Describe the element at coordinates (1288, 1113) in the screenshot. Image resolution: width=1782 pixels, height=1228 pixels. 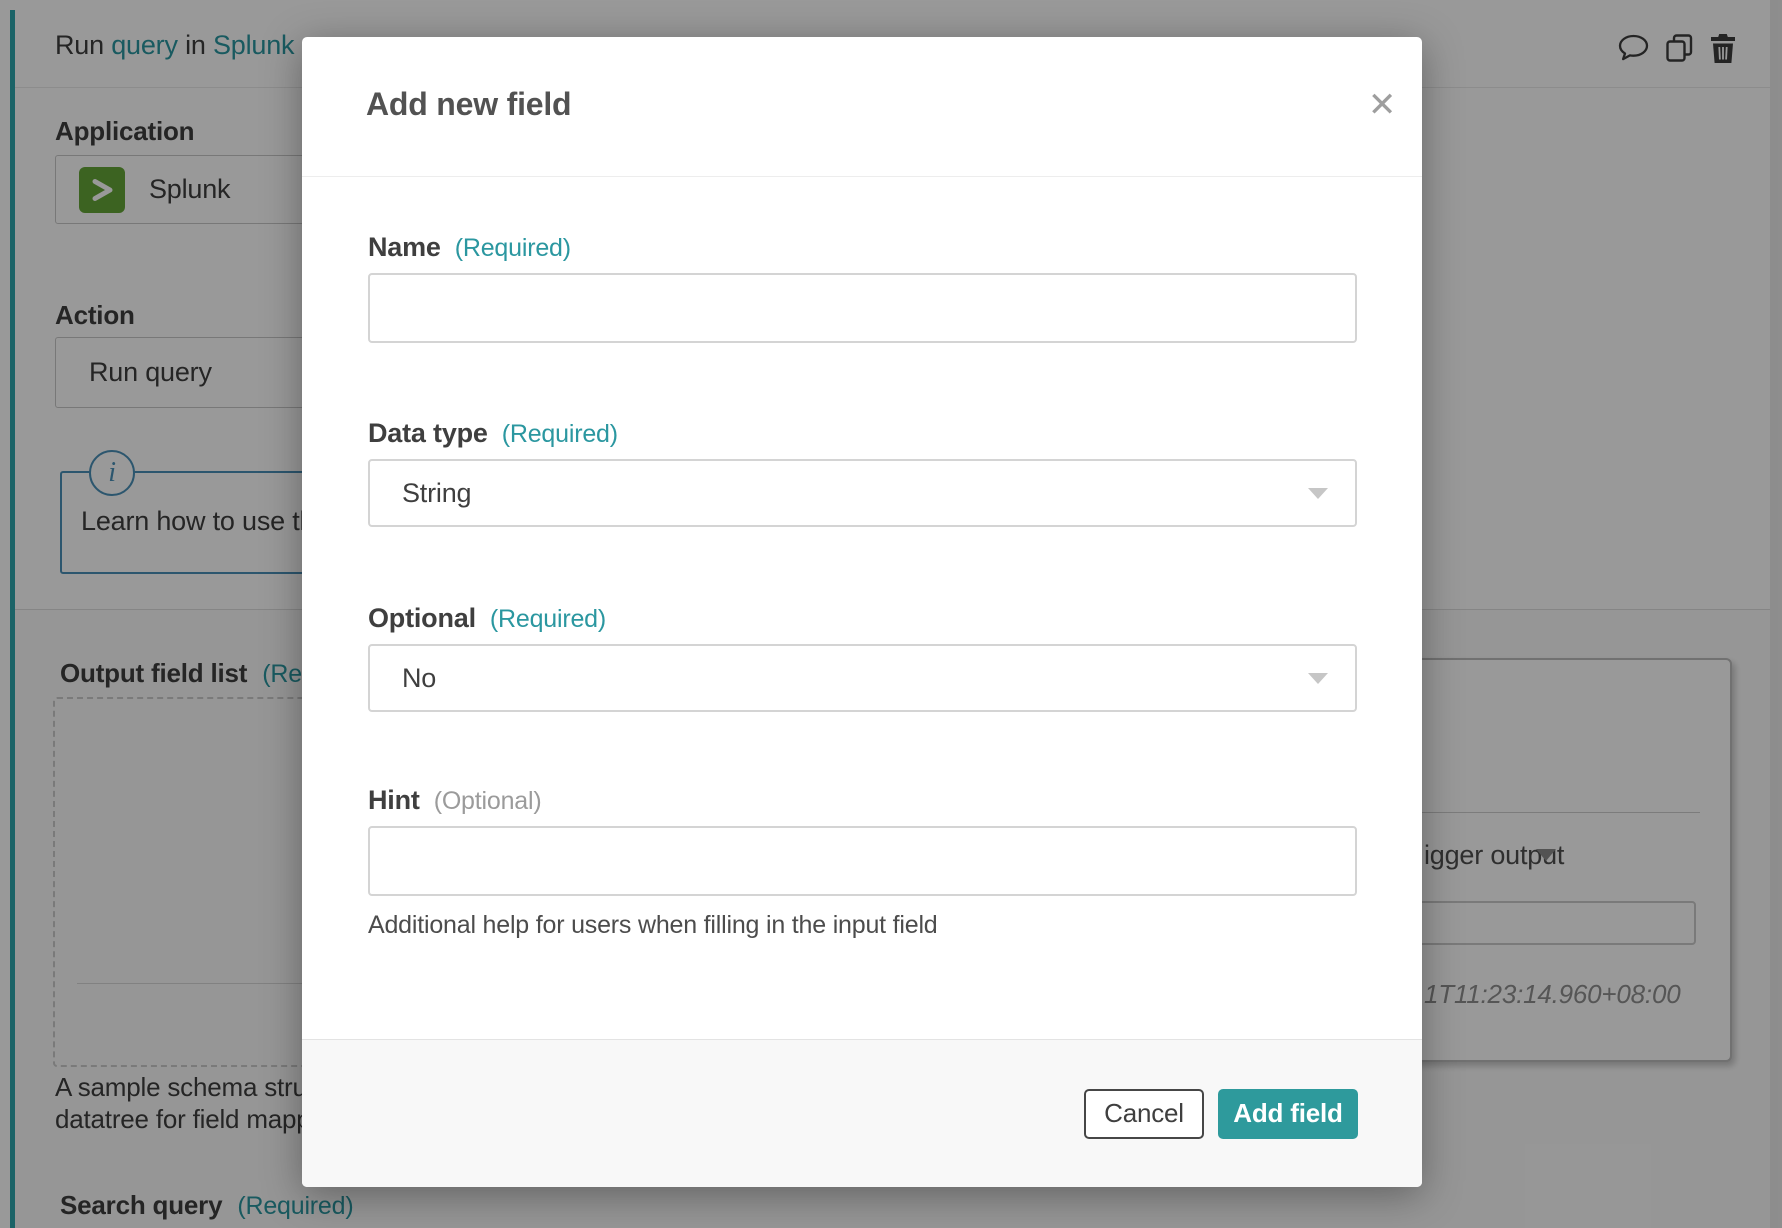
I see `add-field-button: Add field` at that location.